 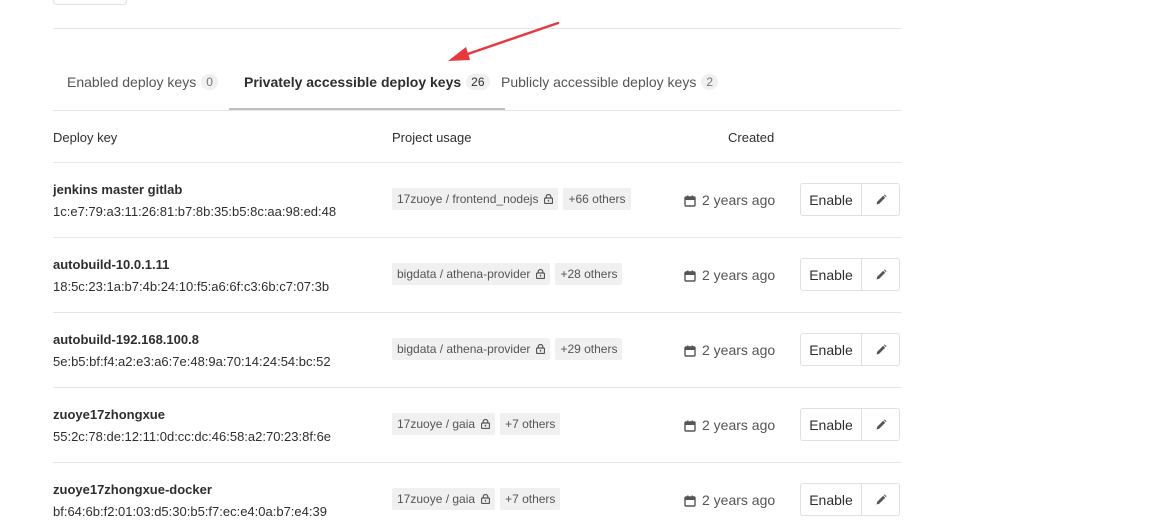 What do you see at coordinates (85, 137) in the screenshot?
I see `header-deploy-key: Deploy key` at bounding box center [85, 137].